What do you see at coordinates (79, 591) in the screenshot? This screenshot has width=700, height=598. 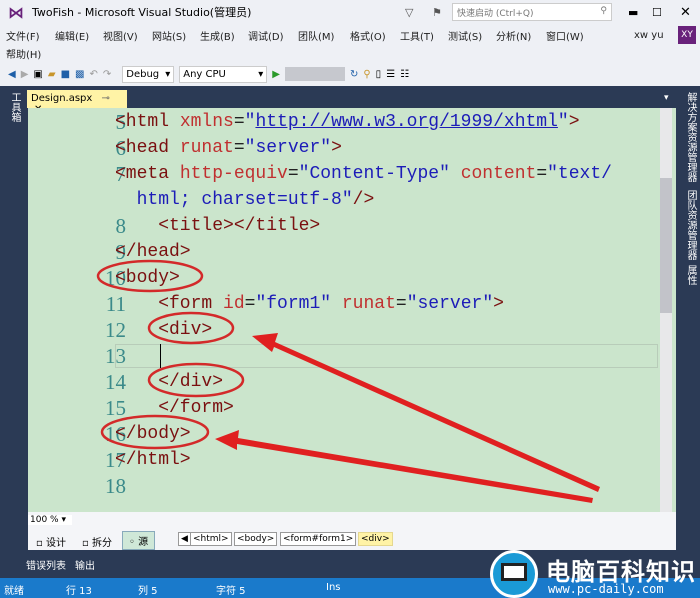 I see `status-line: 行 13` at bounding box center [79, 591].